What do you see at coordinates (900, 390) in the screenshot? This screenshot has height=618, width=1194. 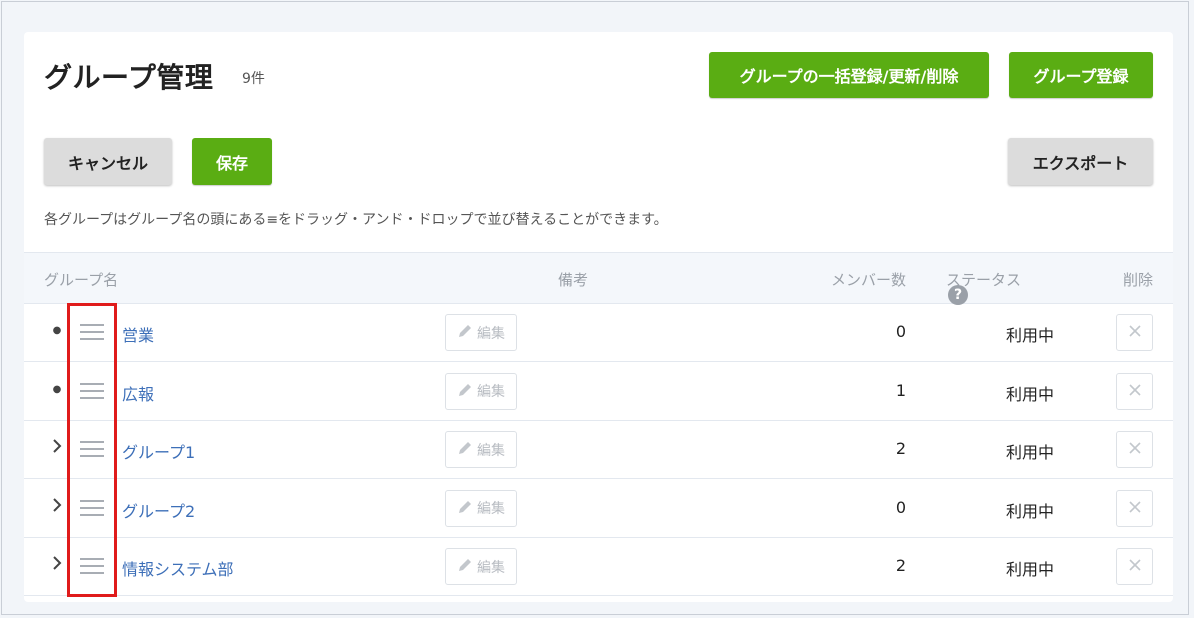 I see `member-count: 1` at bounding box center [900, 390].